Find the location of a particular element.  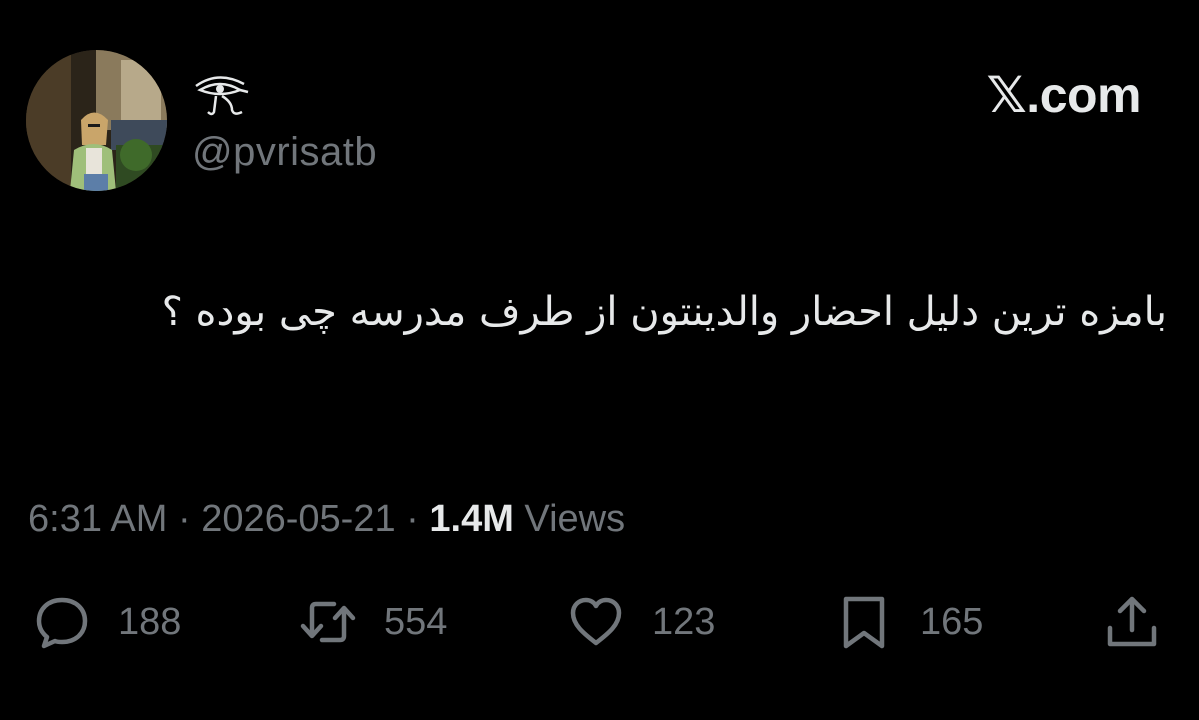

eye-of-horus-icon is located at coordinates (222, 96).